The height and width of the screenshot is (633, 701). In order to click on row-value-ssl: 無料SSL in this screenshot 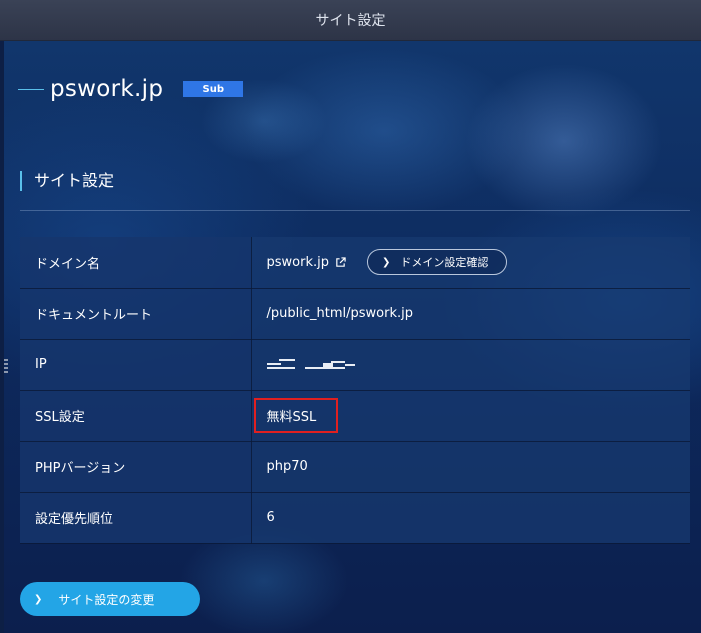, I will do `click(470, 416)`.